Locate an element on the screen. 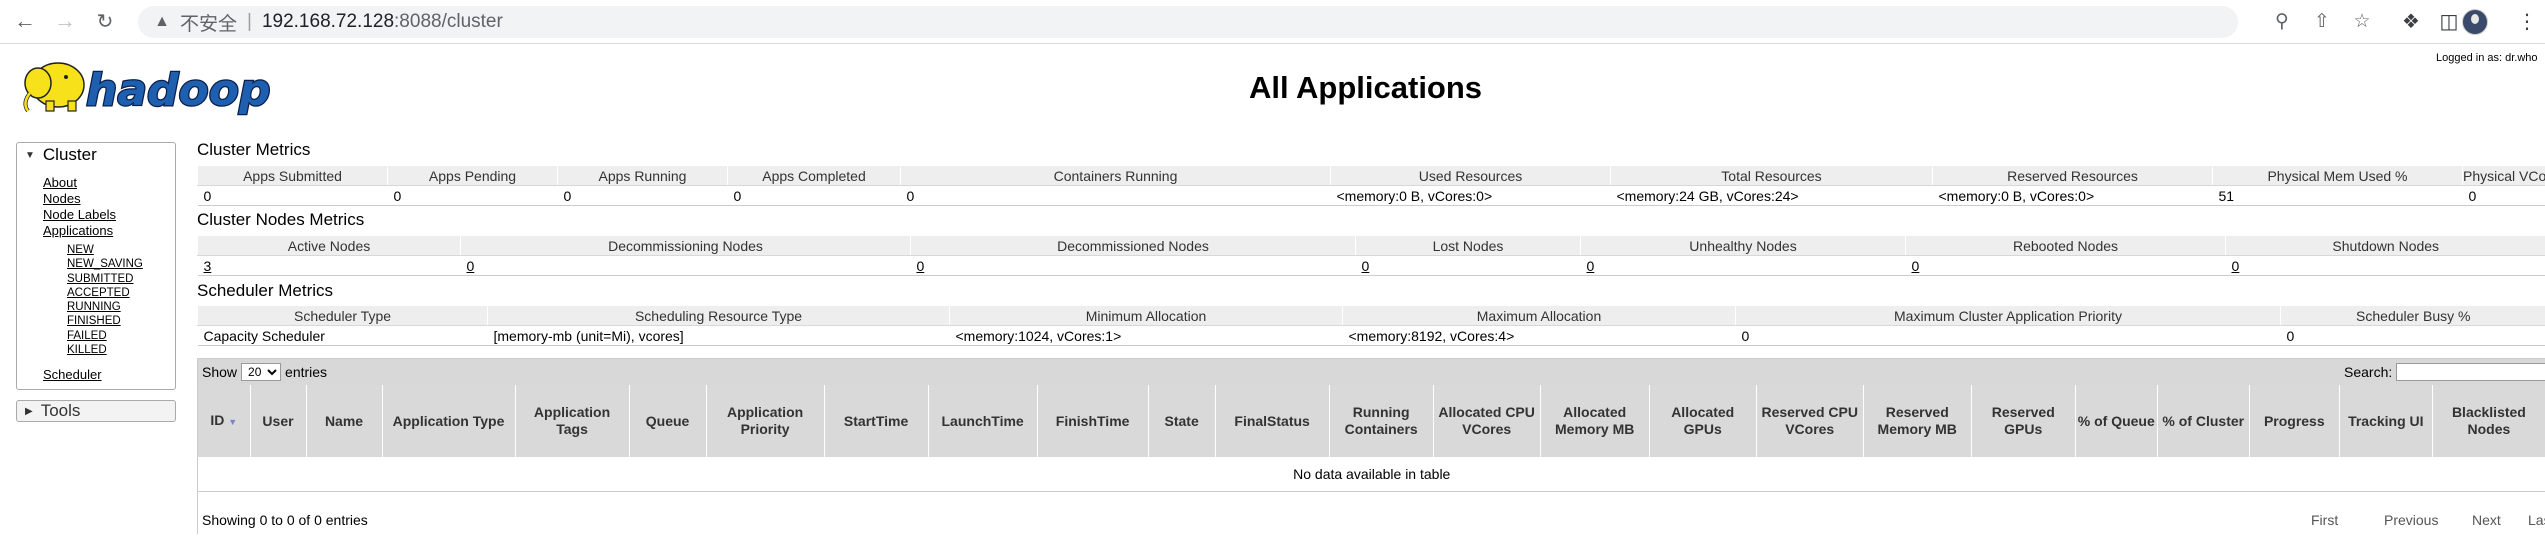 This screenshot has width=2545, height=552. app-state-running: RUNNING is located at coordinates (96, 307).